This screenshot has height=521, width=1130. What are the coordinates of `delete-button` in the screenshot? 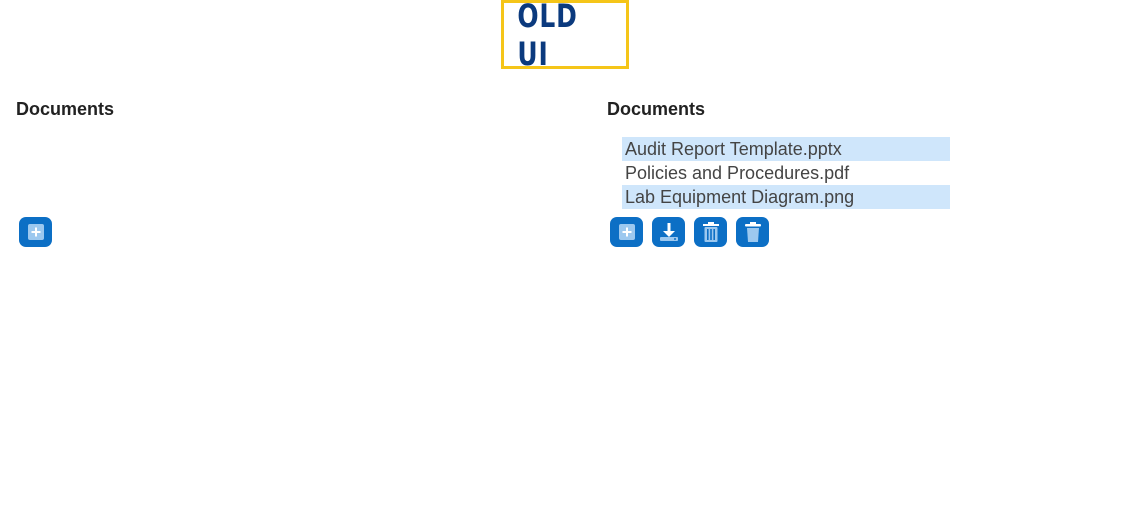 It's located at (752, 232).